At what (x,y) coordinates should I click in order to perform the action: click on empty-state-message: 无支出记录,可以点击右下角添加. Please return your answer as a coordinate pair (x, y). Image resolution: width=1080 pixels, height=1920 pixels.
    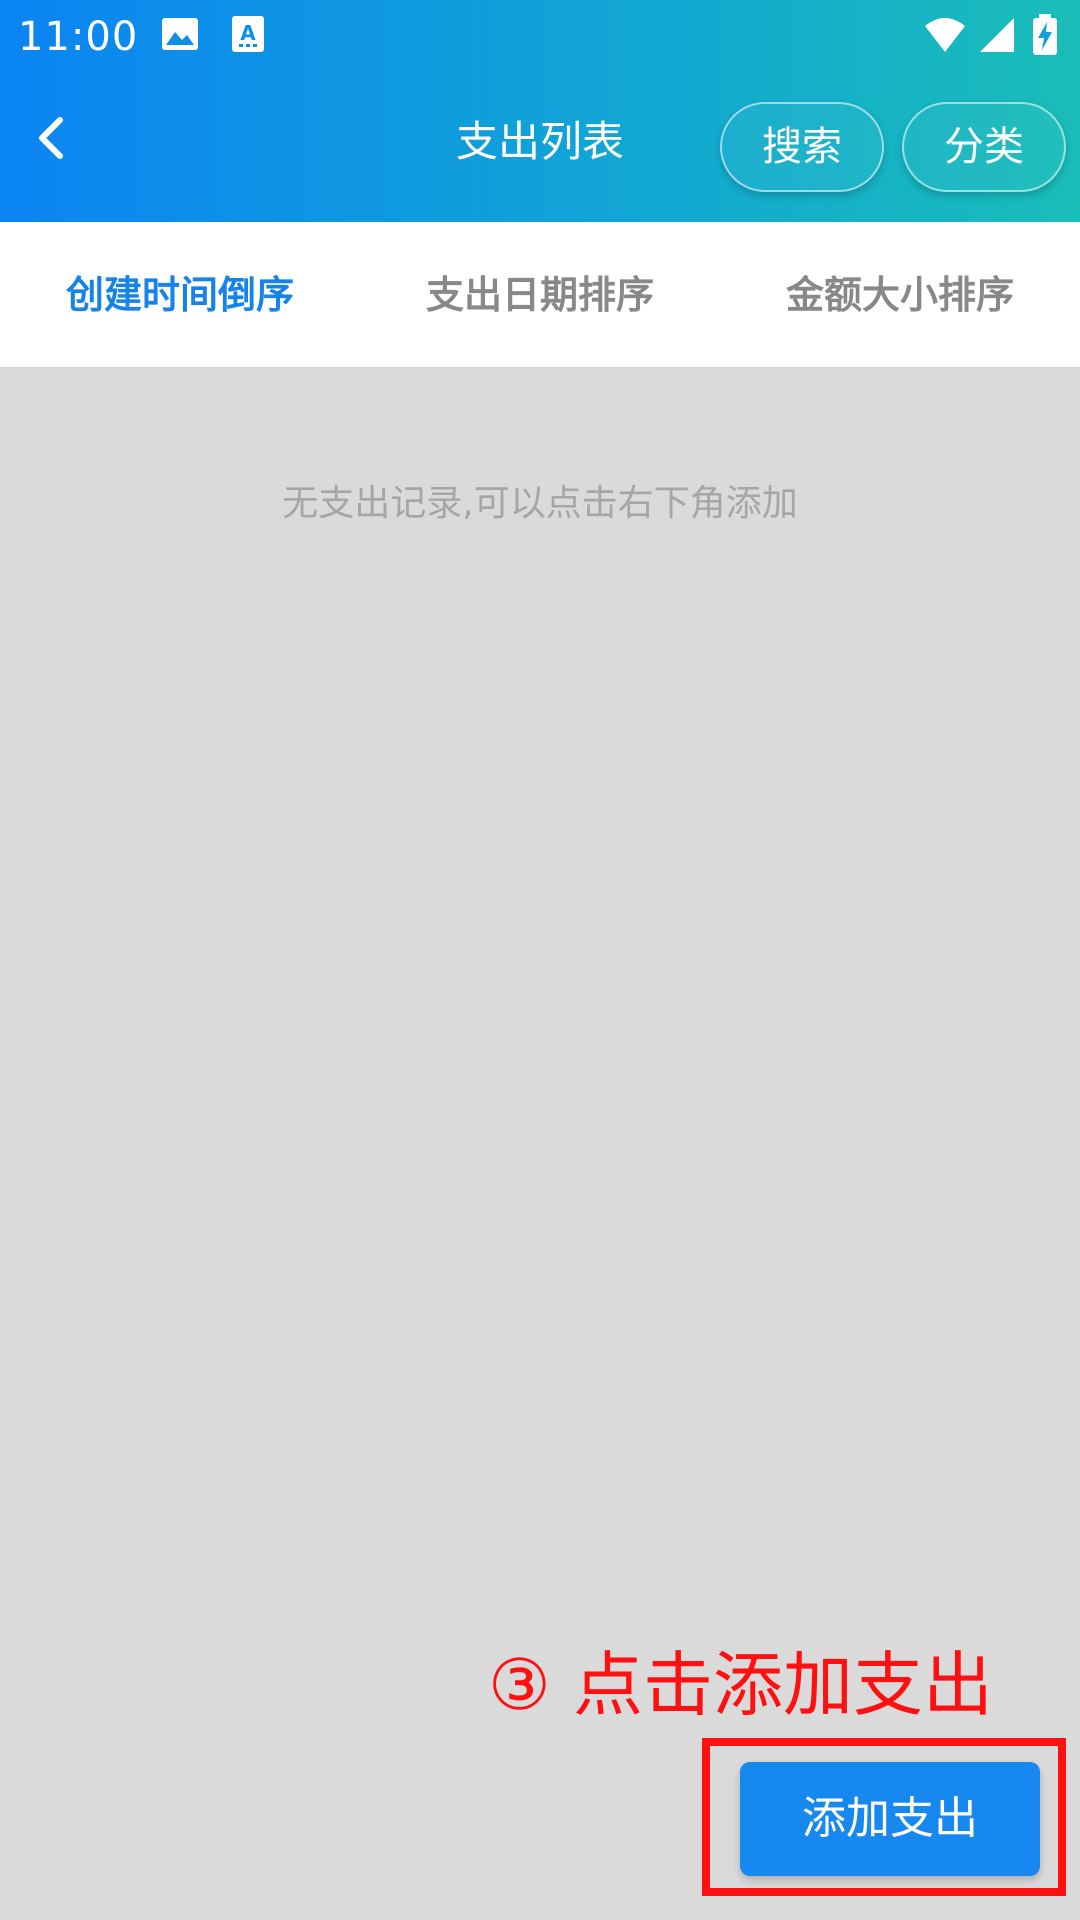
    Looking at the image, I should click on (540, 503).